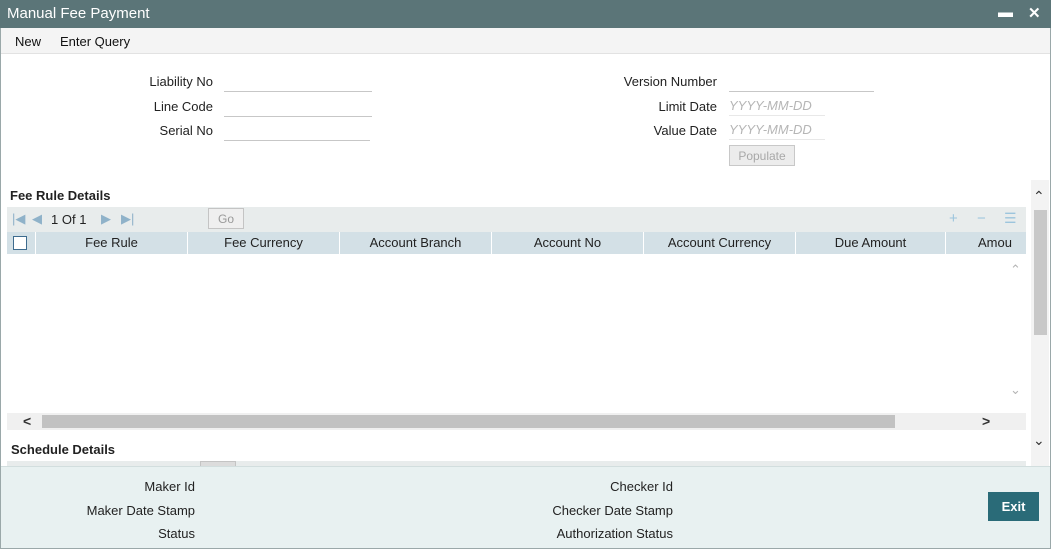 The width and height of the screenshot is (1051, 549). I want to click on page-vertical-scrollbar: ⌃ ⌄, so click(1040, 323).